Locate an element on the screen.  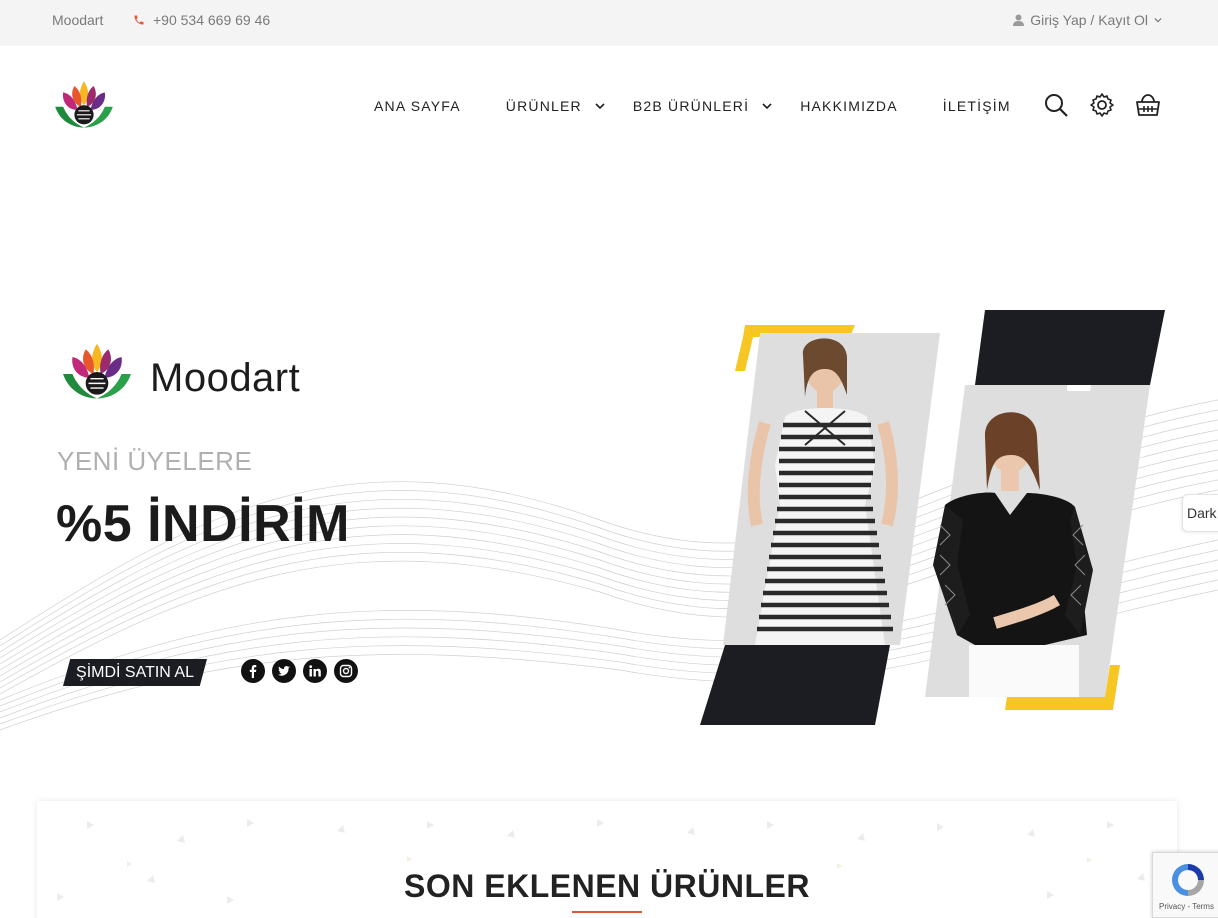
top-bar-brand: Moodart is located at coordinates (77, 20).